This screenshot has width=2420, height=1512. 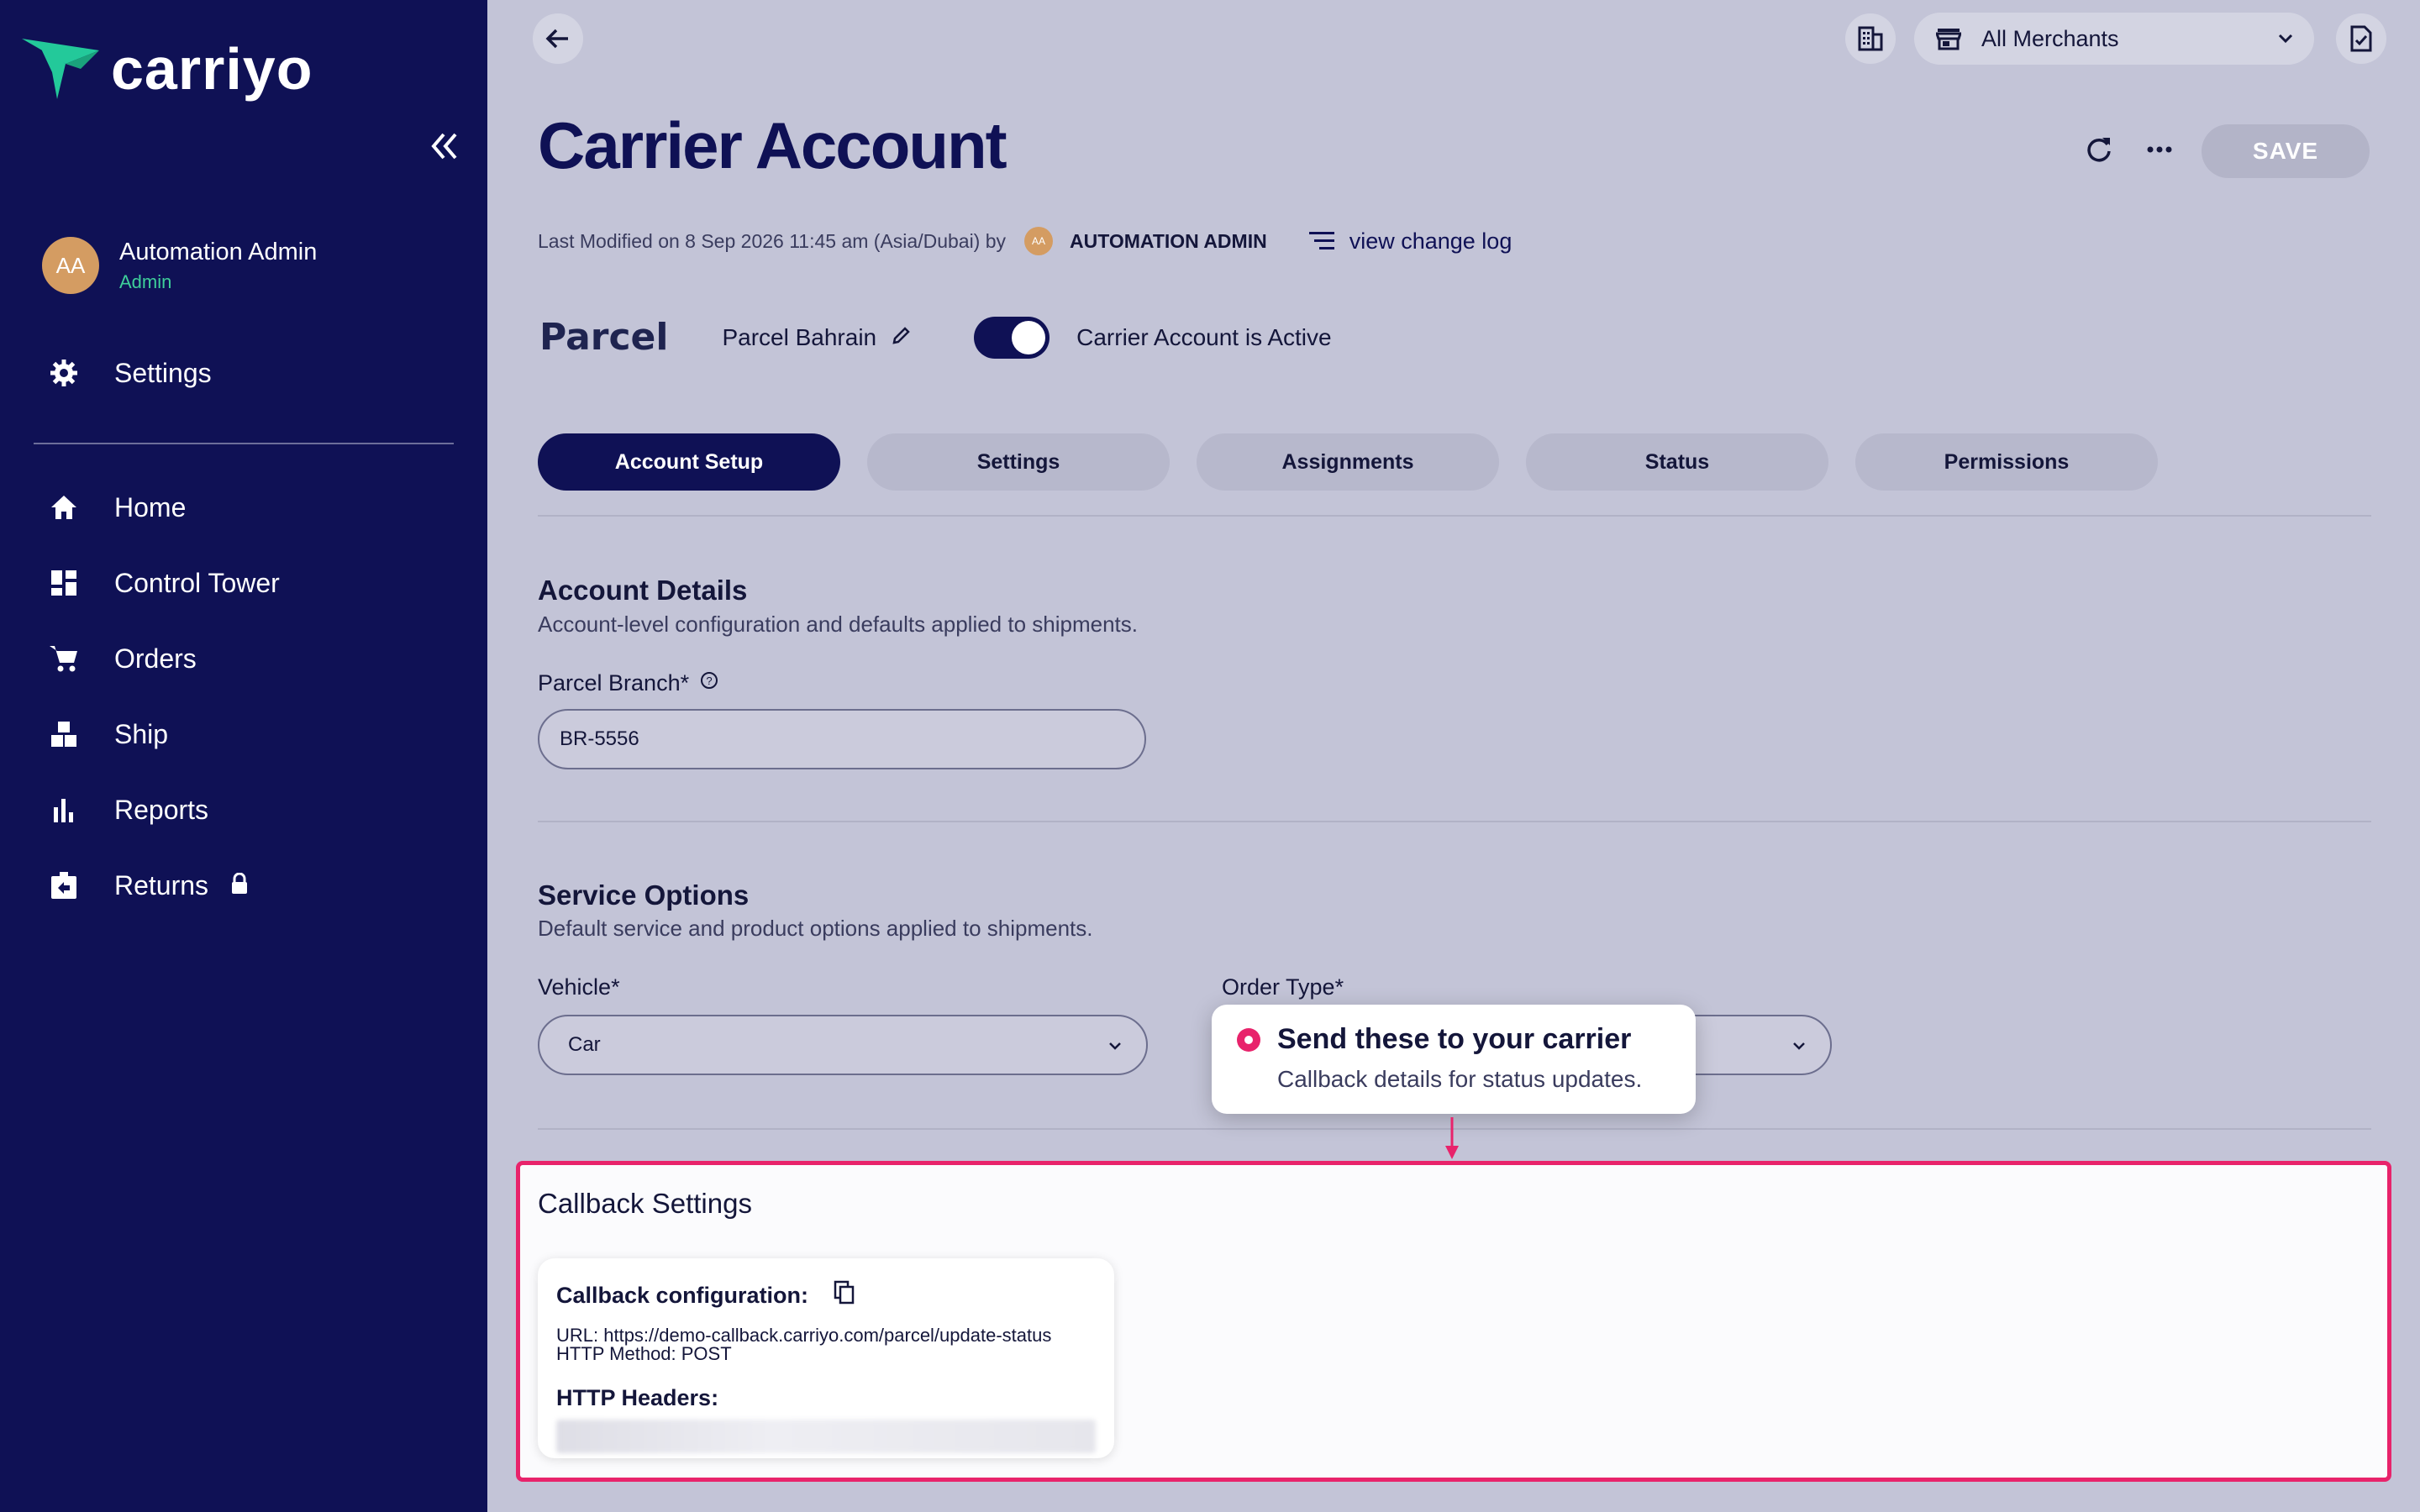 What do you see at coordinates (64, 658) in the screenshot?
I see `cart-icon` at bounding box center [64, 658].